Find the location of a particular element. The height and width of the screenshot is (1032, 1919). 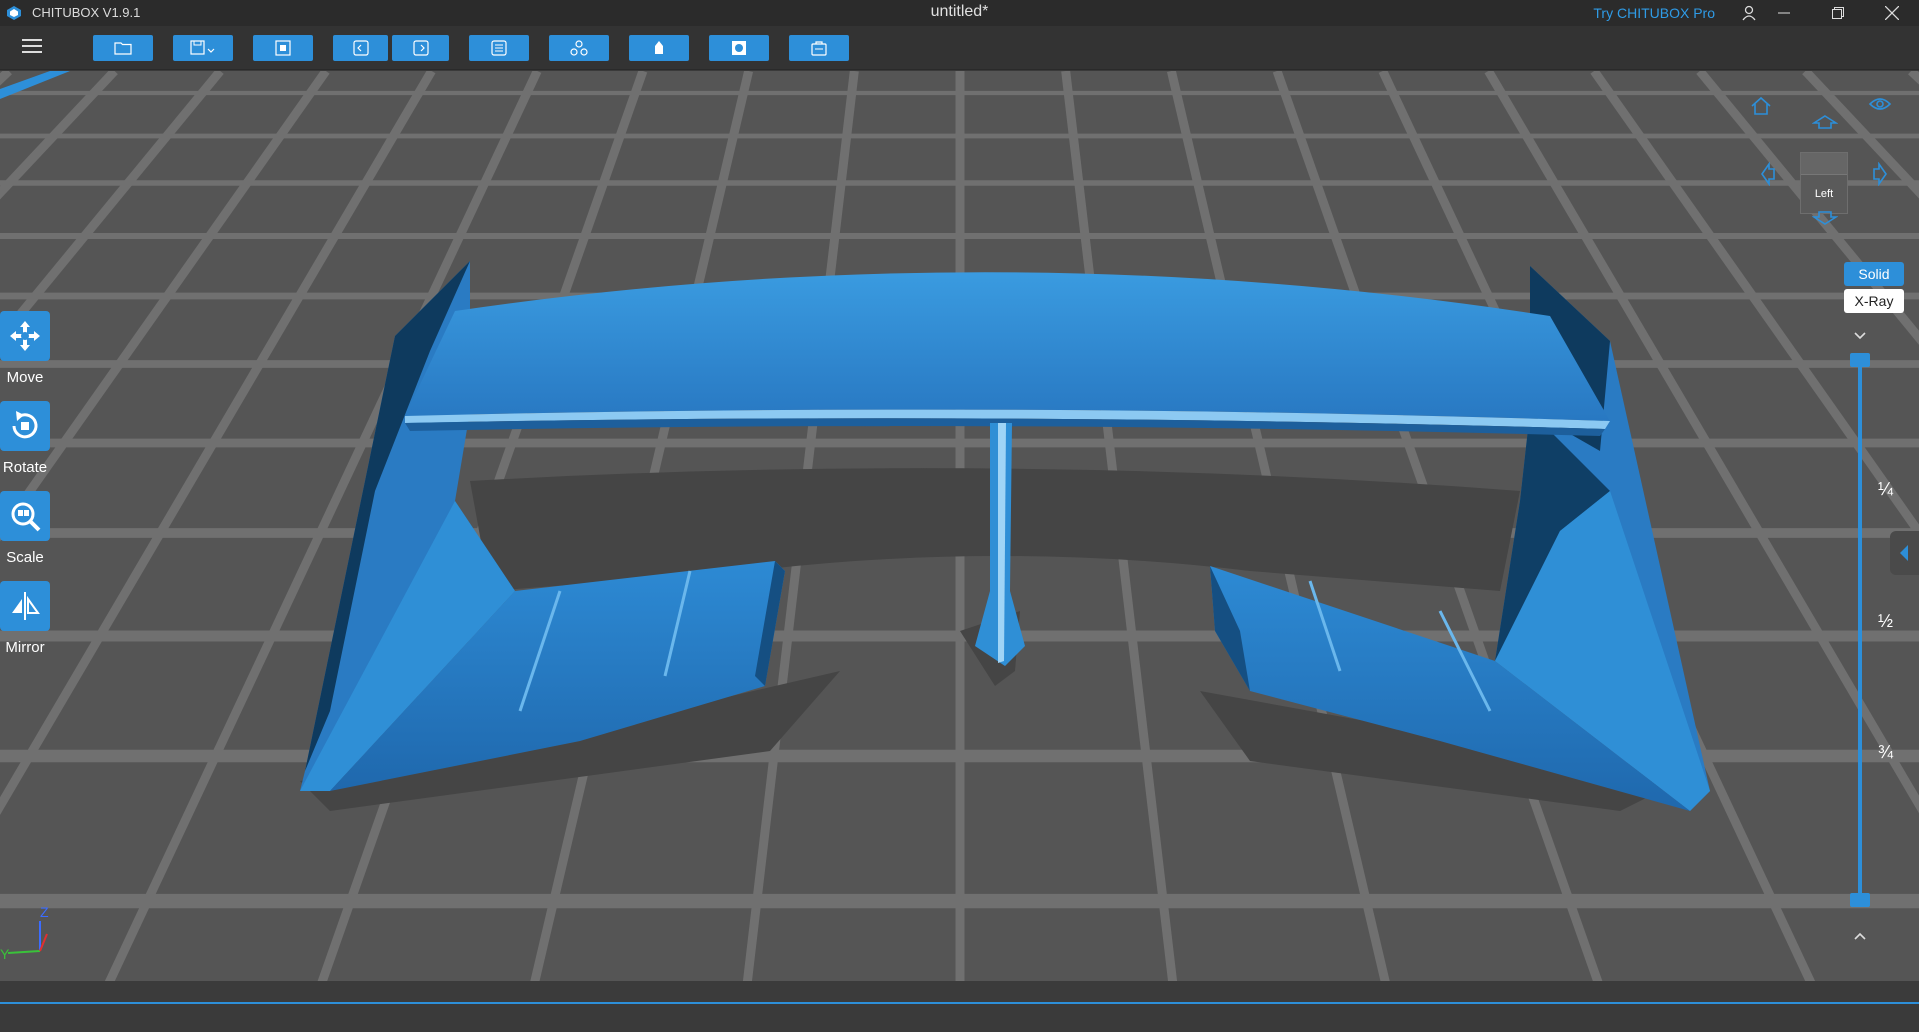

slider-tick-quarter: ¼ is located at coordinates (1886, 489).